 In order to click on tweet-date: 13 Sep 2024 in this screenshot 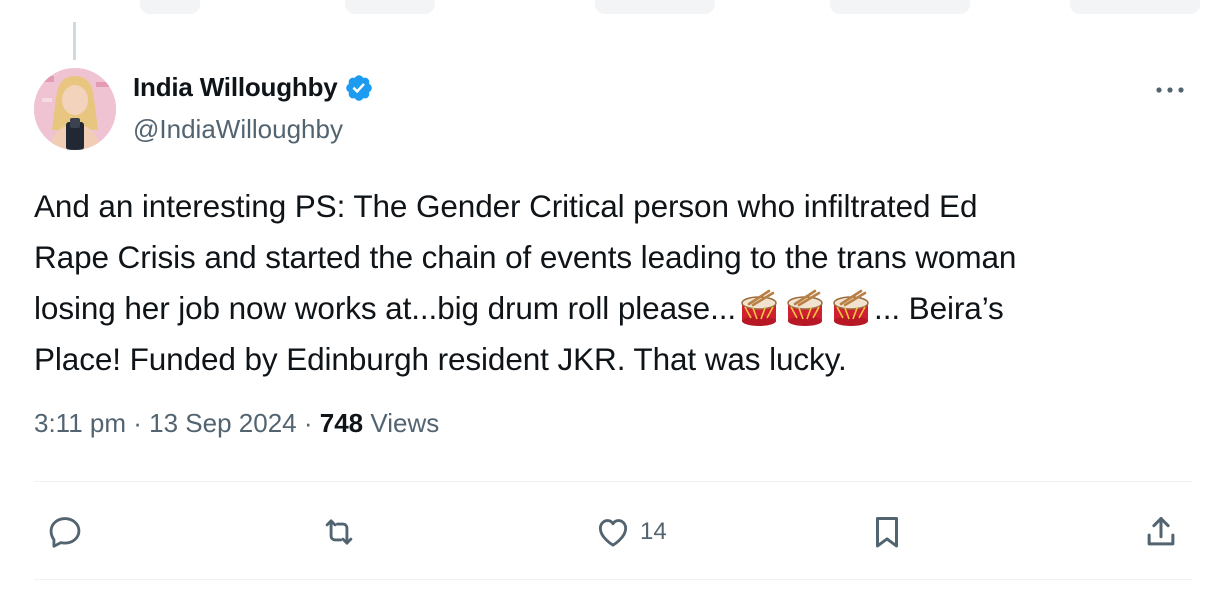, I will do `click(222, 423)`.